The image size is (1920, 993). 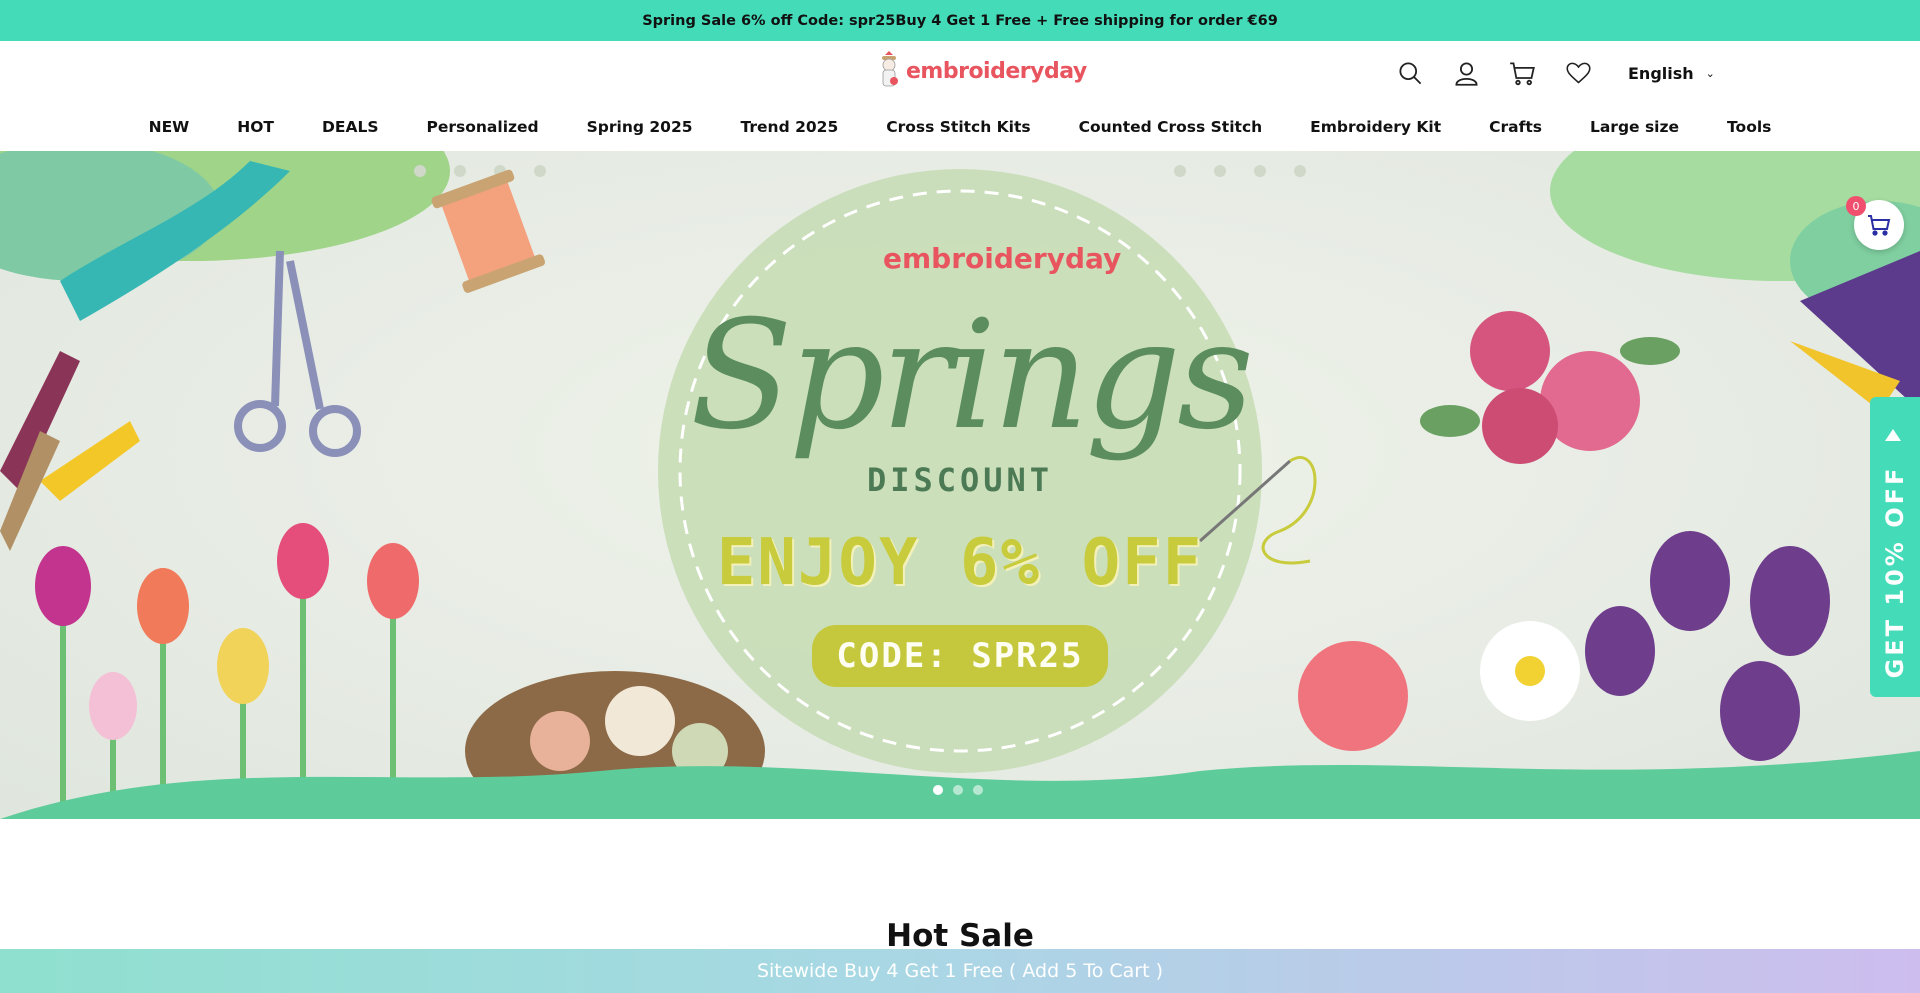 I want to click on nav-item-new: NEW, so click(x=169, y=127).